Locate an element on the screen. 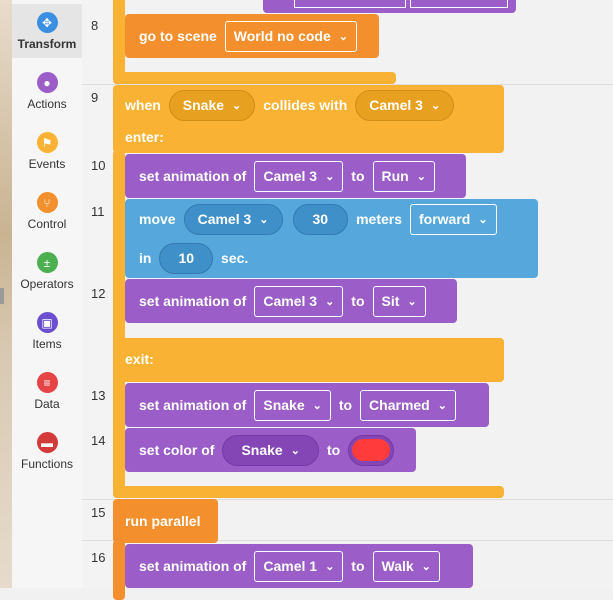 This screenshot has width=613, height=600. block-label: when is located at coordinates (143, 105).